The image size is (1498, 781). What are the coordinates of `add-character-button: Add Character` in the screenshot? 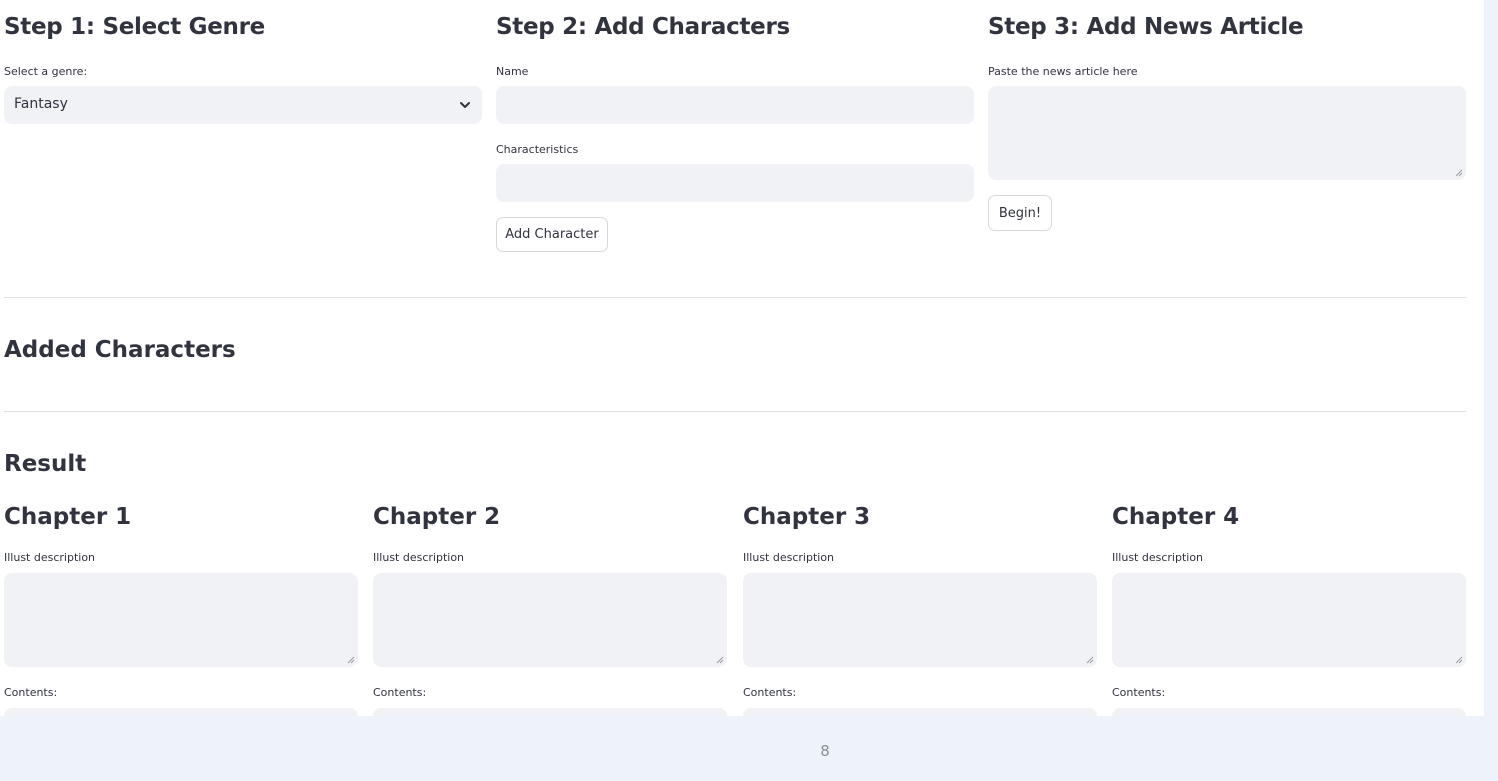 It's located at (552, 234).